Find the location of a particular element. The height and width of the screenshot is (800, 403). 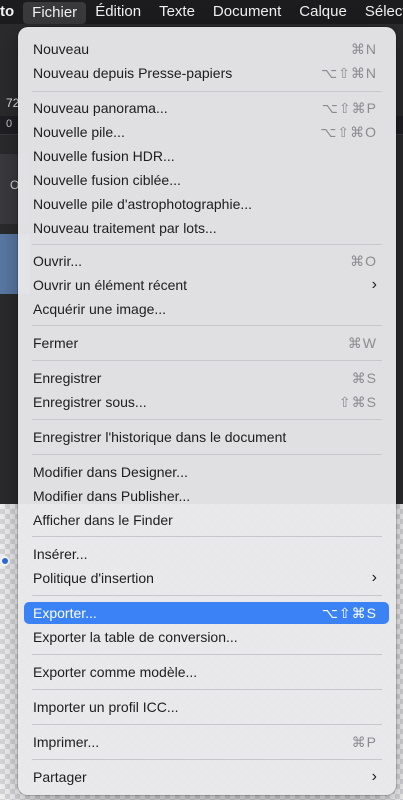

menu-item-partager: Partager › is located at coordinates (206, 777).